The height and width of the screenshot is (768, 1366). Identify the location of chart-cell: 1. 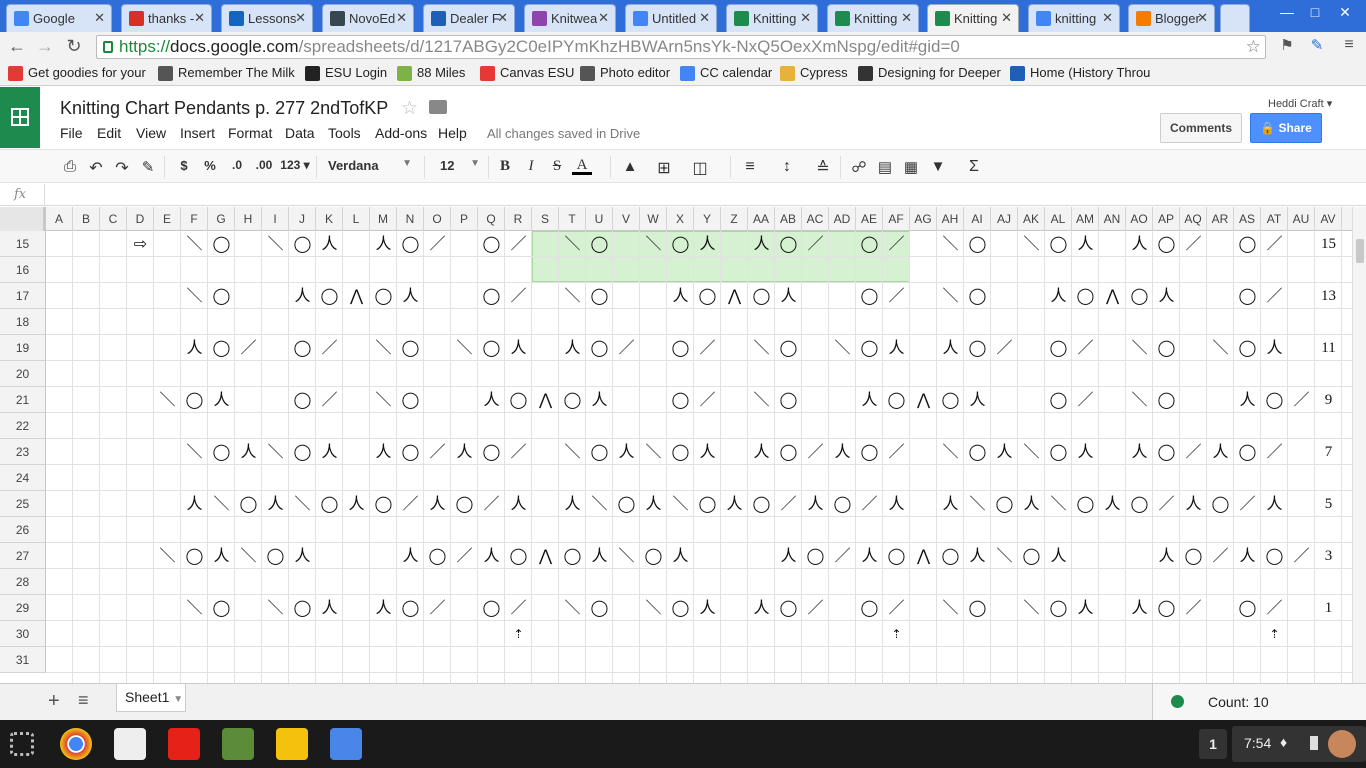
(1328, 608).